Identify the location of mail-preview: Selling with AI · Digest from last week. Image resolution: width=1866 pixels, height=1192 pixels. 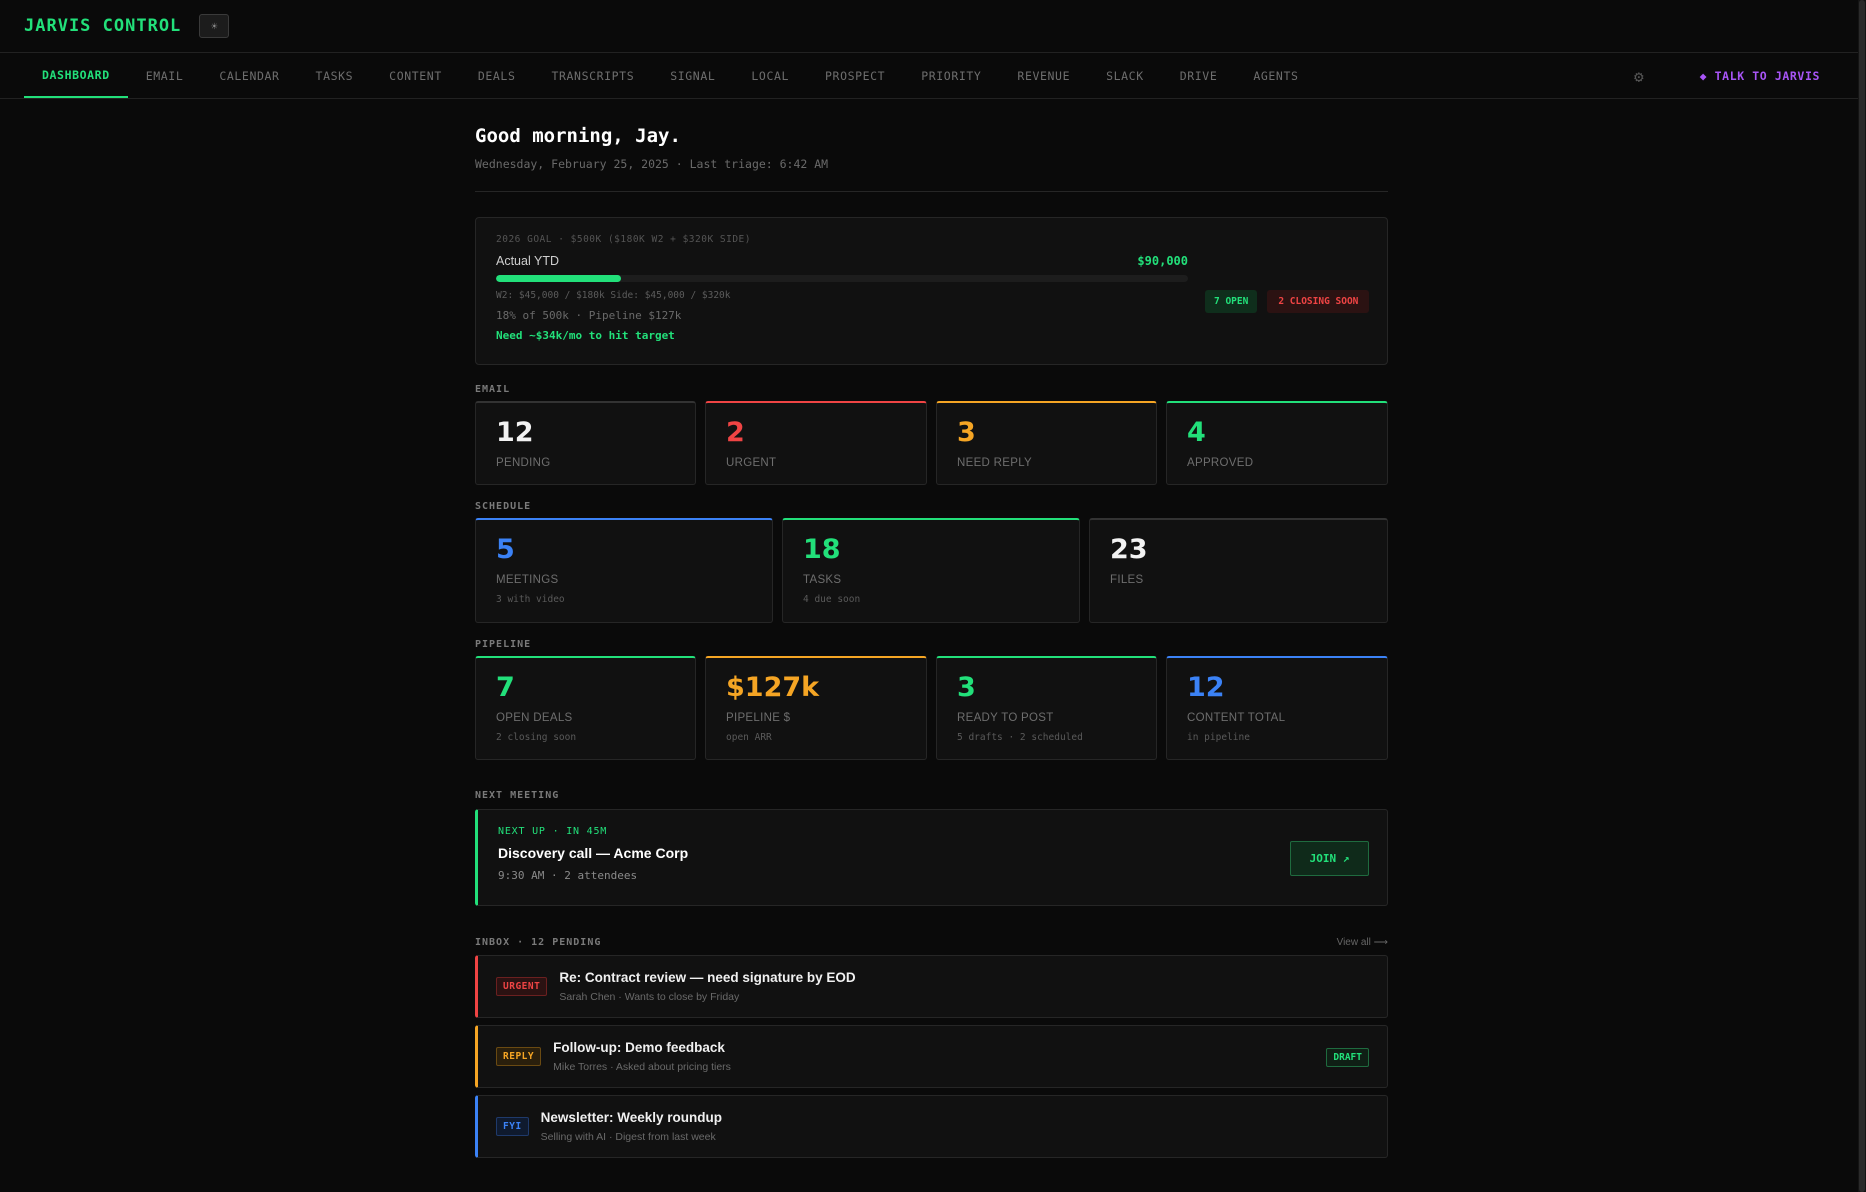
(628, 1137).